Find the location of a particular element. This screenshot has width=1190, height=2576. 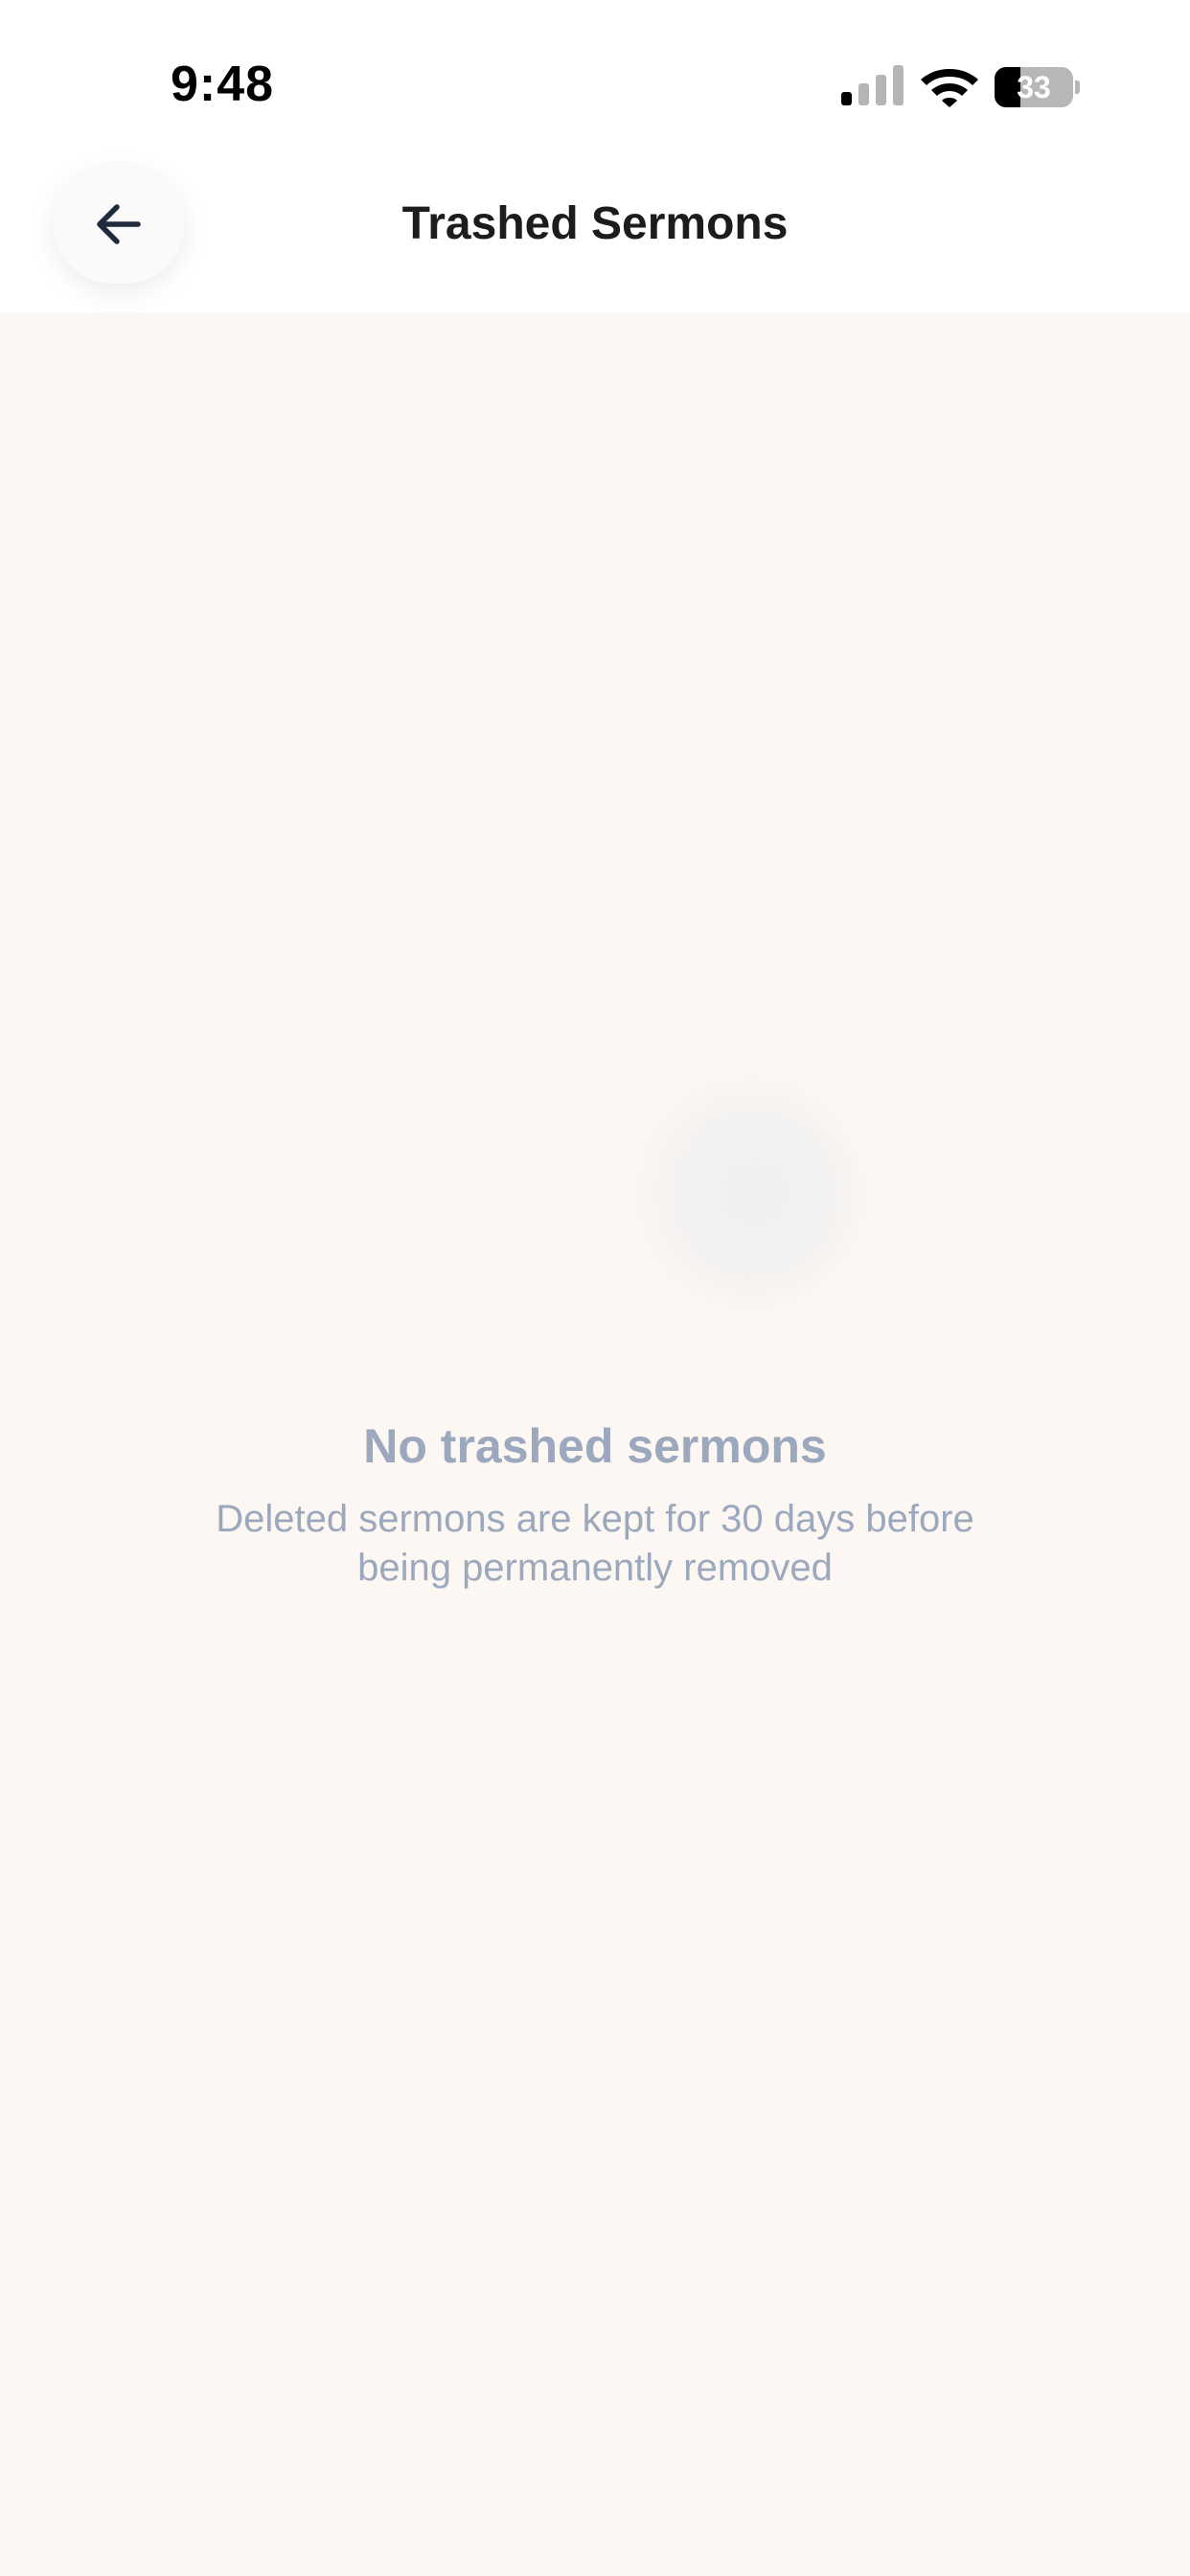

battery-icon: 33 is located at coordinates (1038, 87).